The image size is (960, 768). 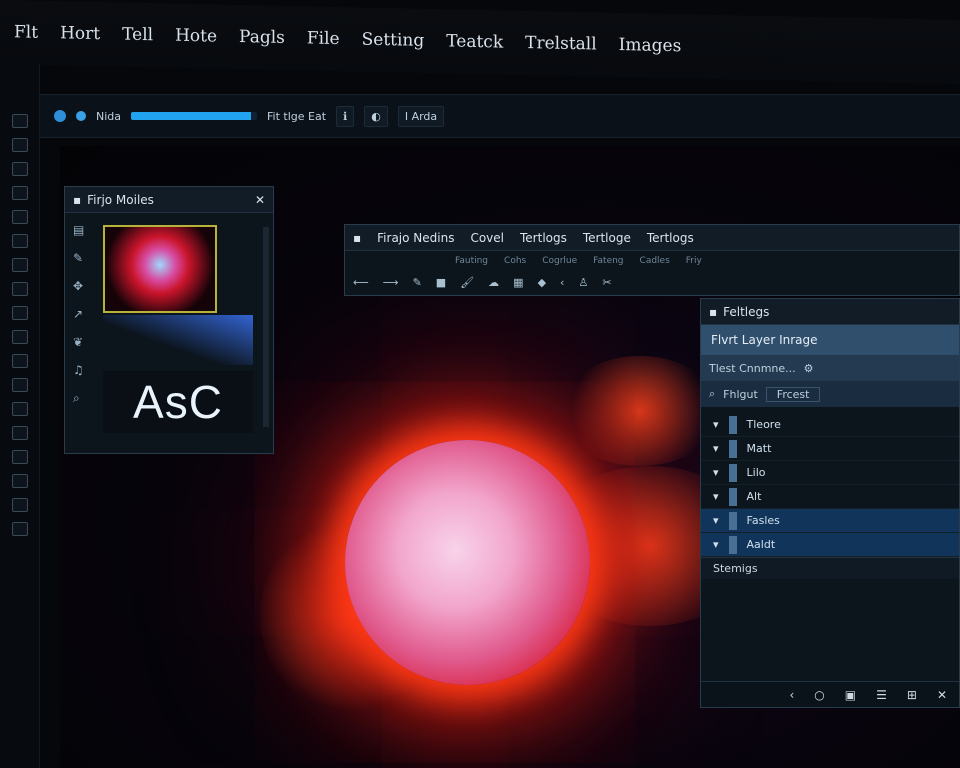 What do you see at coordinates (178, 340) in the screenshot?
I see `beam-preview` at bounding box center [178, 340].